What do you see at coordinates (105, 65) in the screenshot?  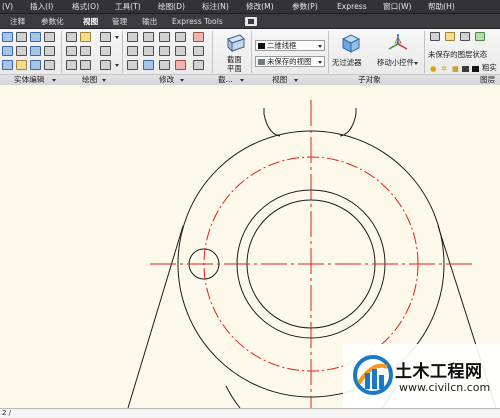 I see `circle-icon` at bounding box center [105, 65].